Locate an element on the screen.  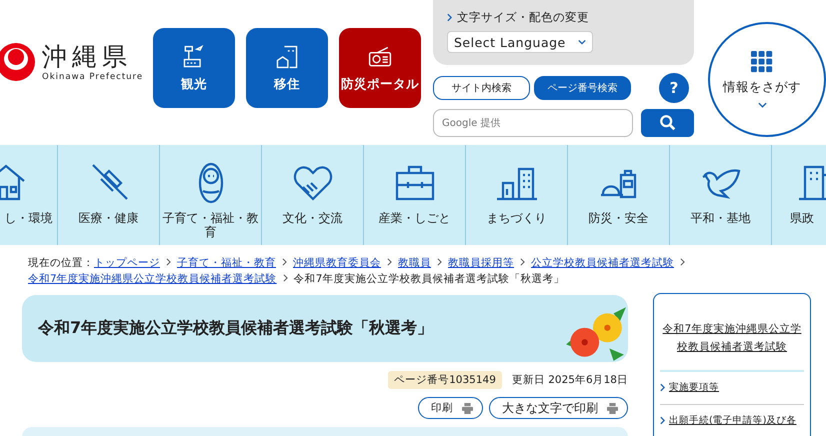
breadcrumb-link: 公立学校教員候補者選考試験 is located at coordinates (602, 263).